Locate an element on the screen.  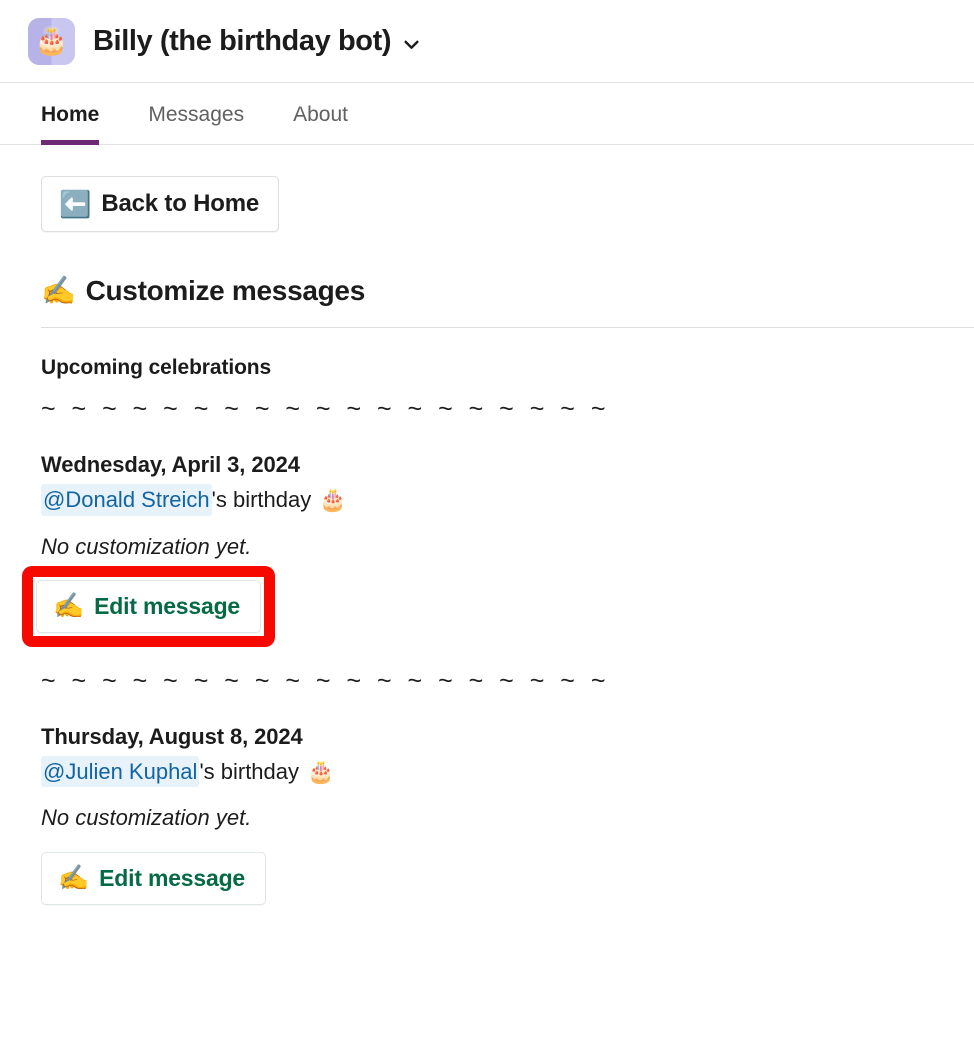
edit-message-highlight: ✍️ Edit message is located at coordinates (149, 606).